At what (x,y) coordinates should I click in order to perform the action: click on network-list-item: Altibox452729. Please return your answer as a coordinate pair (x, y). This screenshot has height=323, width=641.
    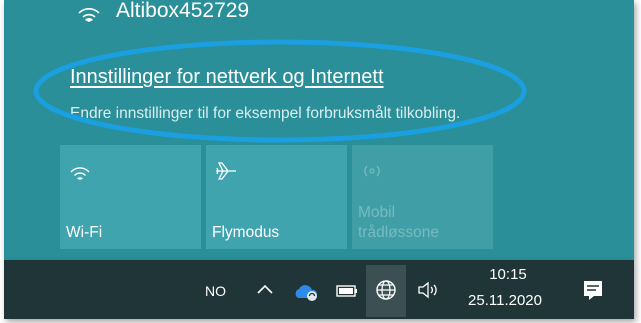
    Looking at the image, I should click on (162, 14).